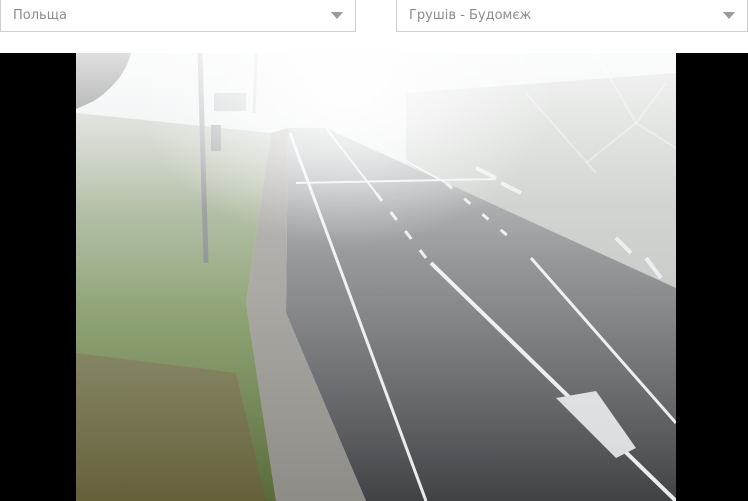 The width and height of the screenshot is (748, 501). Describe the element at coordinates (40, 15) in the screenshot. I see `country-select-value: Польща` at that location.